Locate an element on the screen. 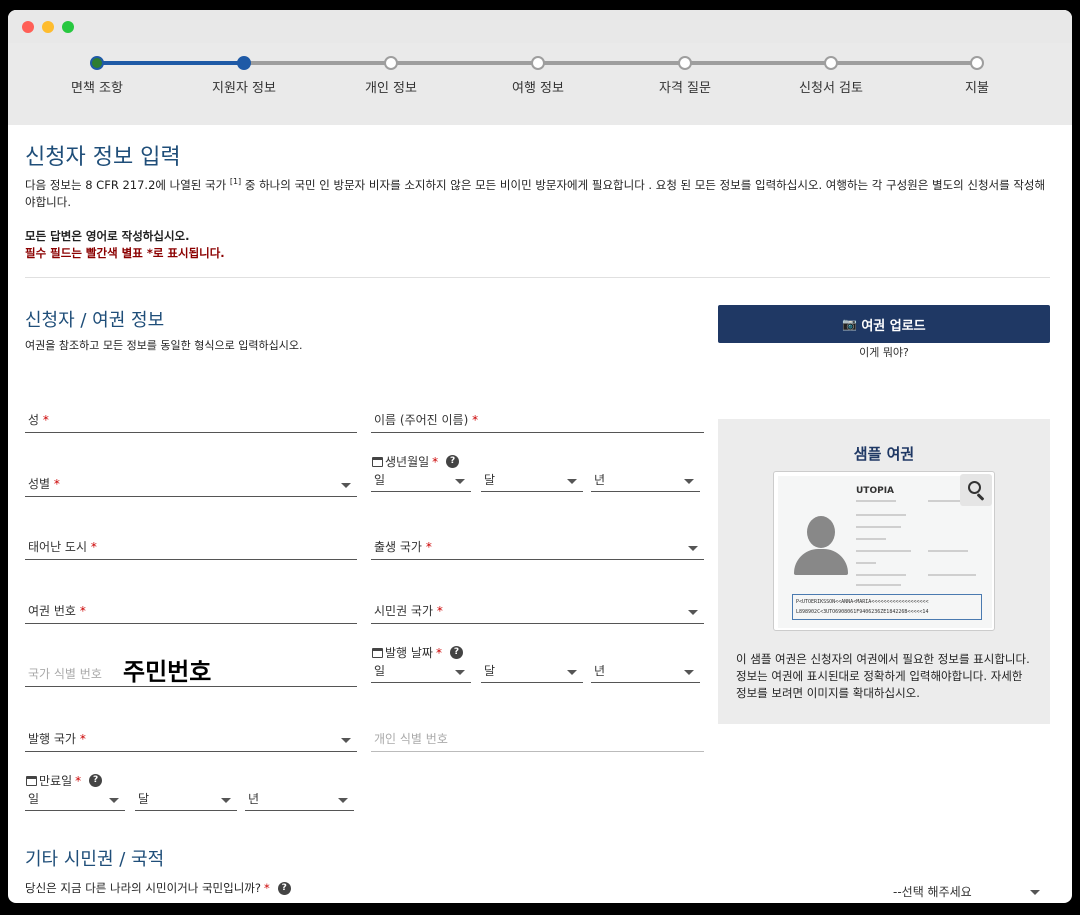 Image resolution: width=1080 pixels, height=915 pixels. issue-month-select: 달 is located at coordinates (532, 673).